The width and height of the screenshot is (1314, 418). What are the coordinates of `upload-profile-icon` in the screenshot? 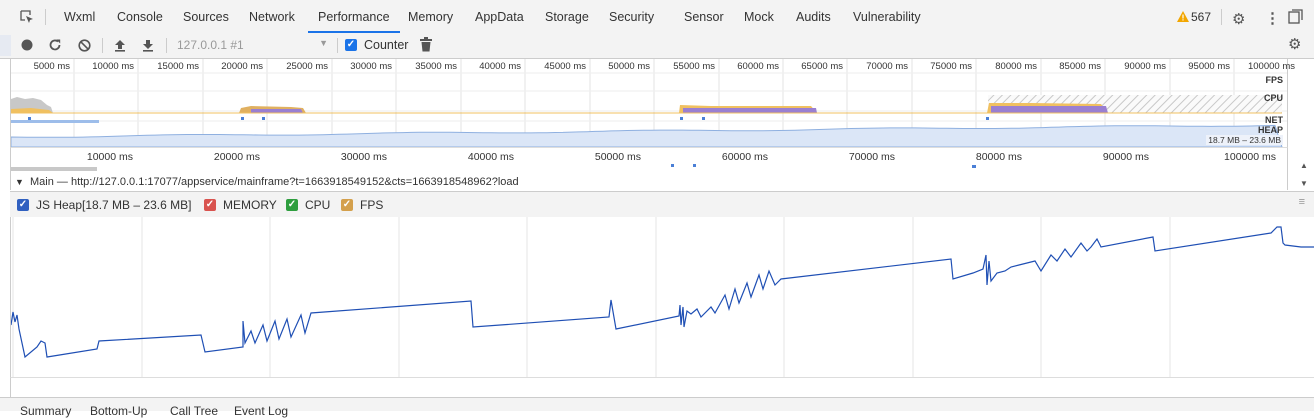 It's located at (120, 45).